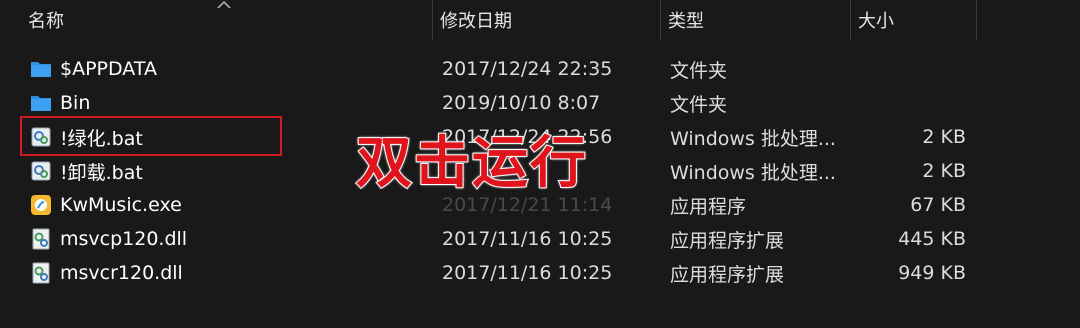 Image resolution: width=1080 pixels, height=328 pixels. What do you see at coordinates (121, 205) in the screenshot?
I see `file-name: KwMusic.exe` at bounding box center [121, 205].